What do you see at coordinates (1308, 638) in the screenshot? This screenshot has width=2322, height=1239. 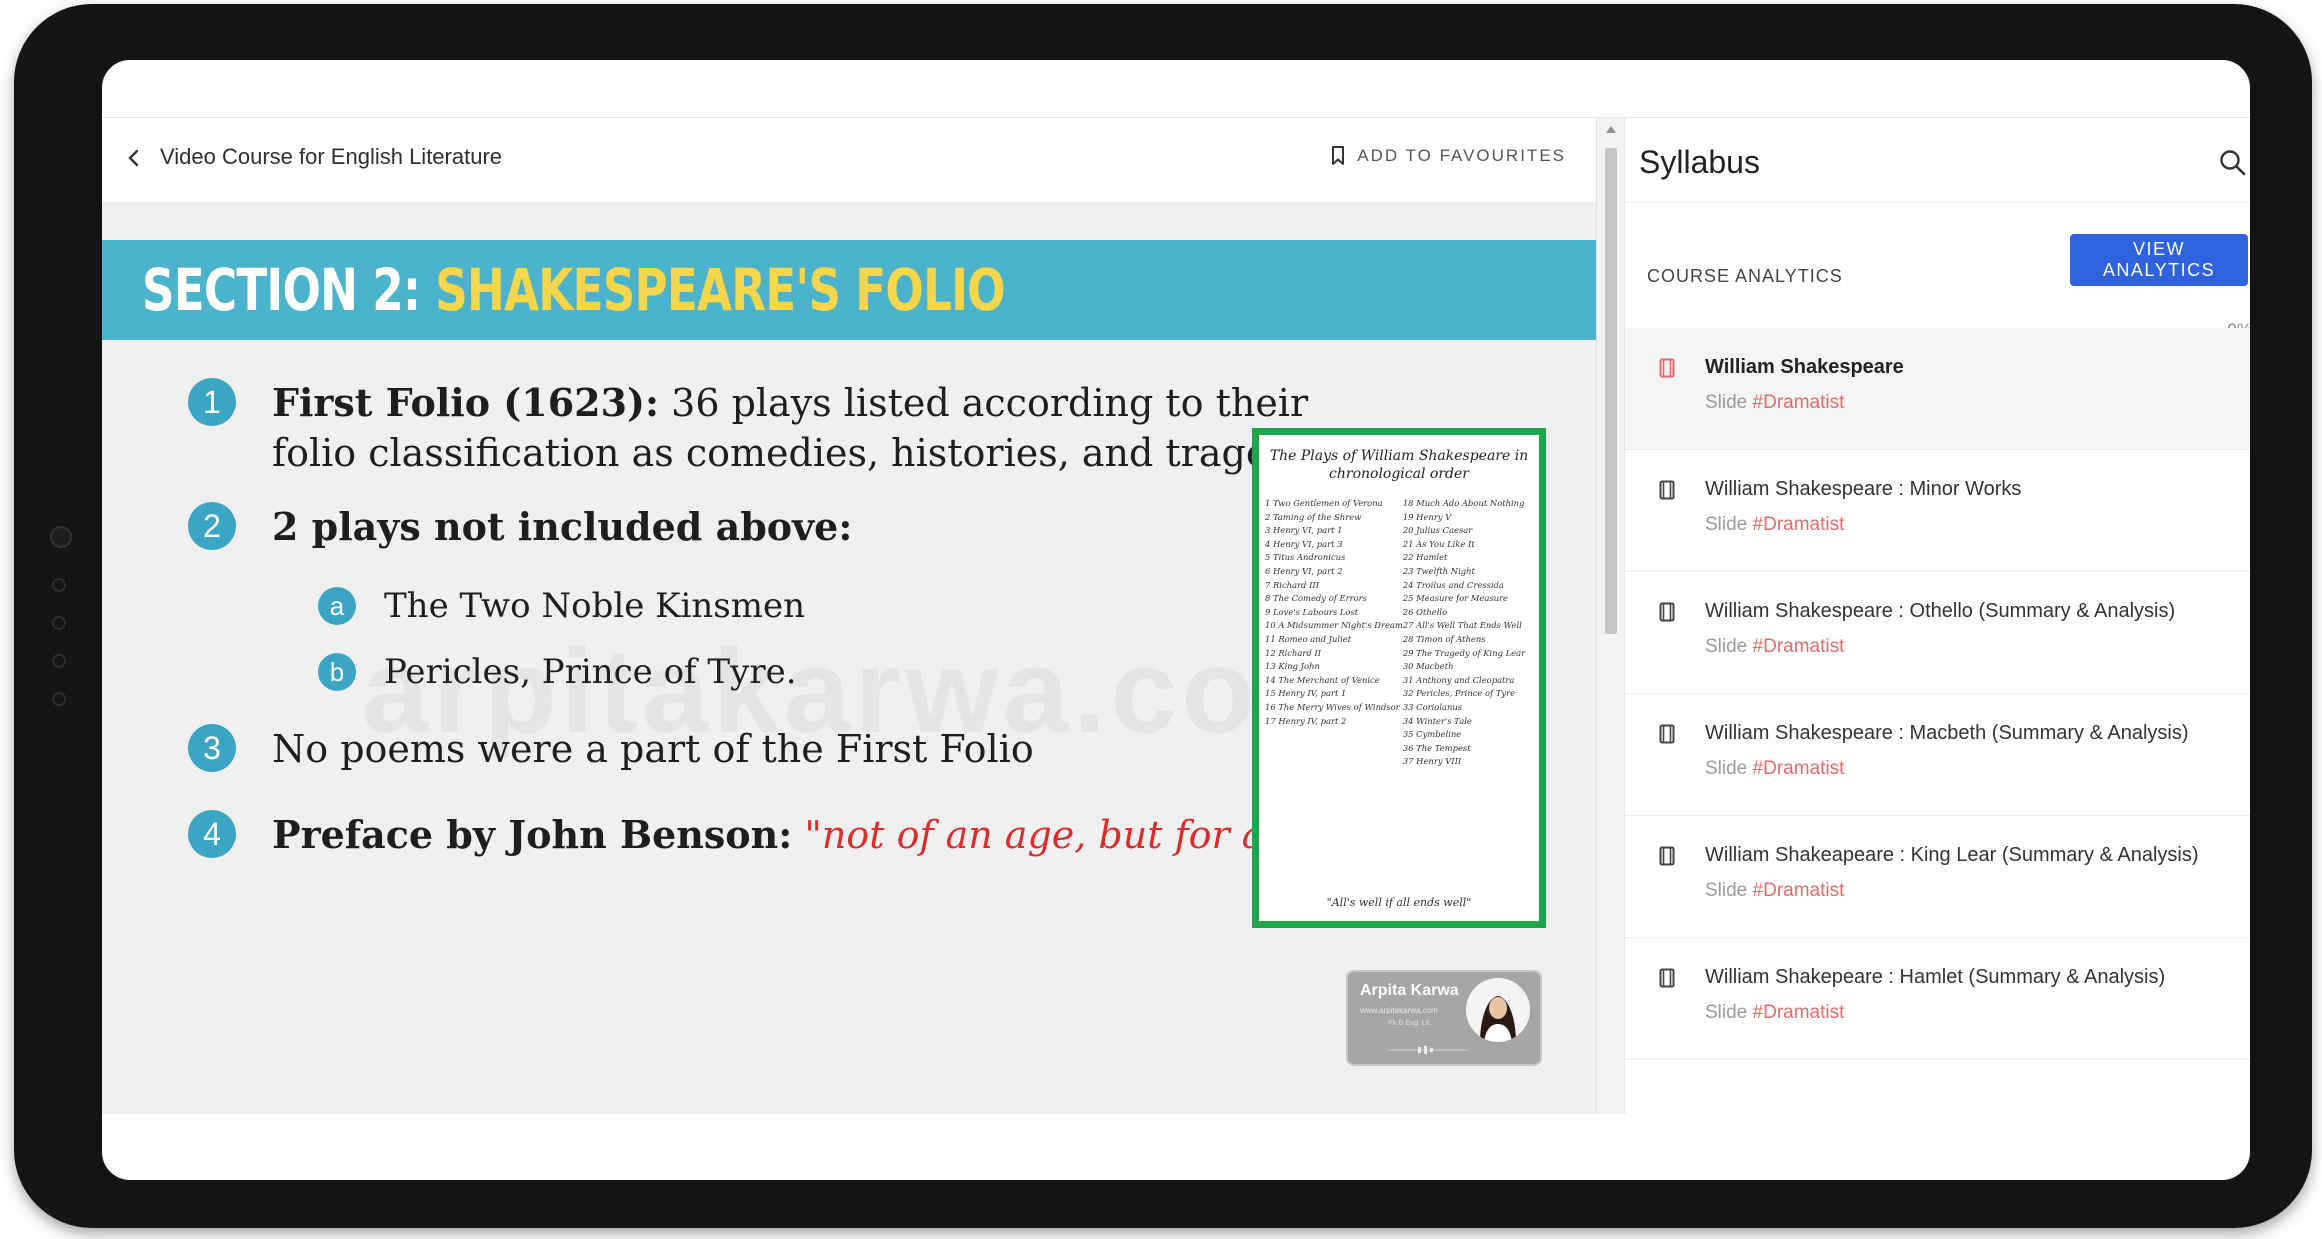 I see `play-entry: 11 Romeo and Juliet` at bounding box center [1308, 638].